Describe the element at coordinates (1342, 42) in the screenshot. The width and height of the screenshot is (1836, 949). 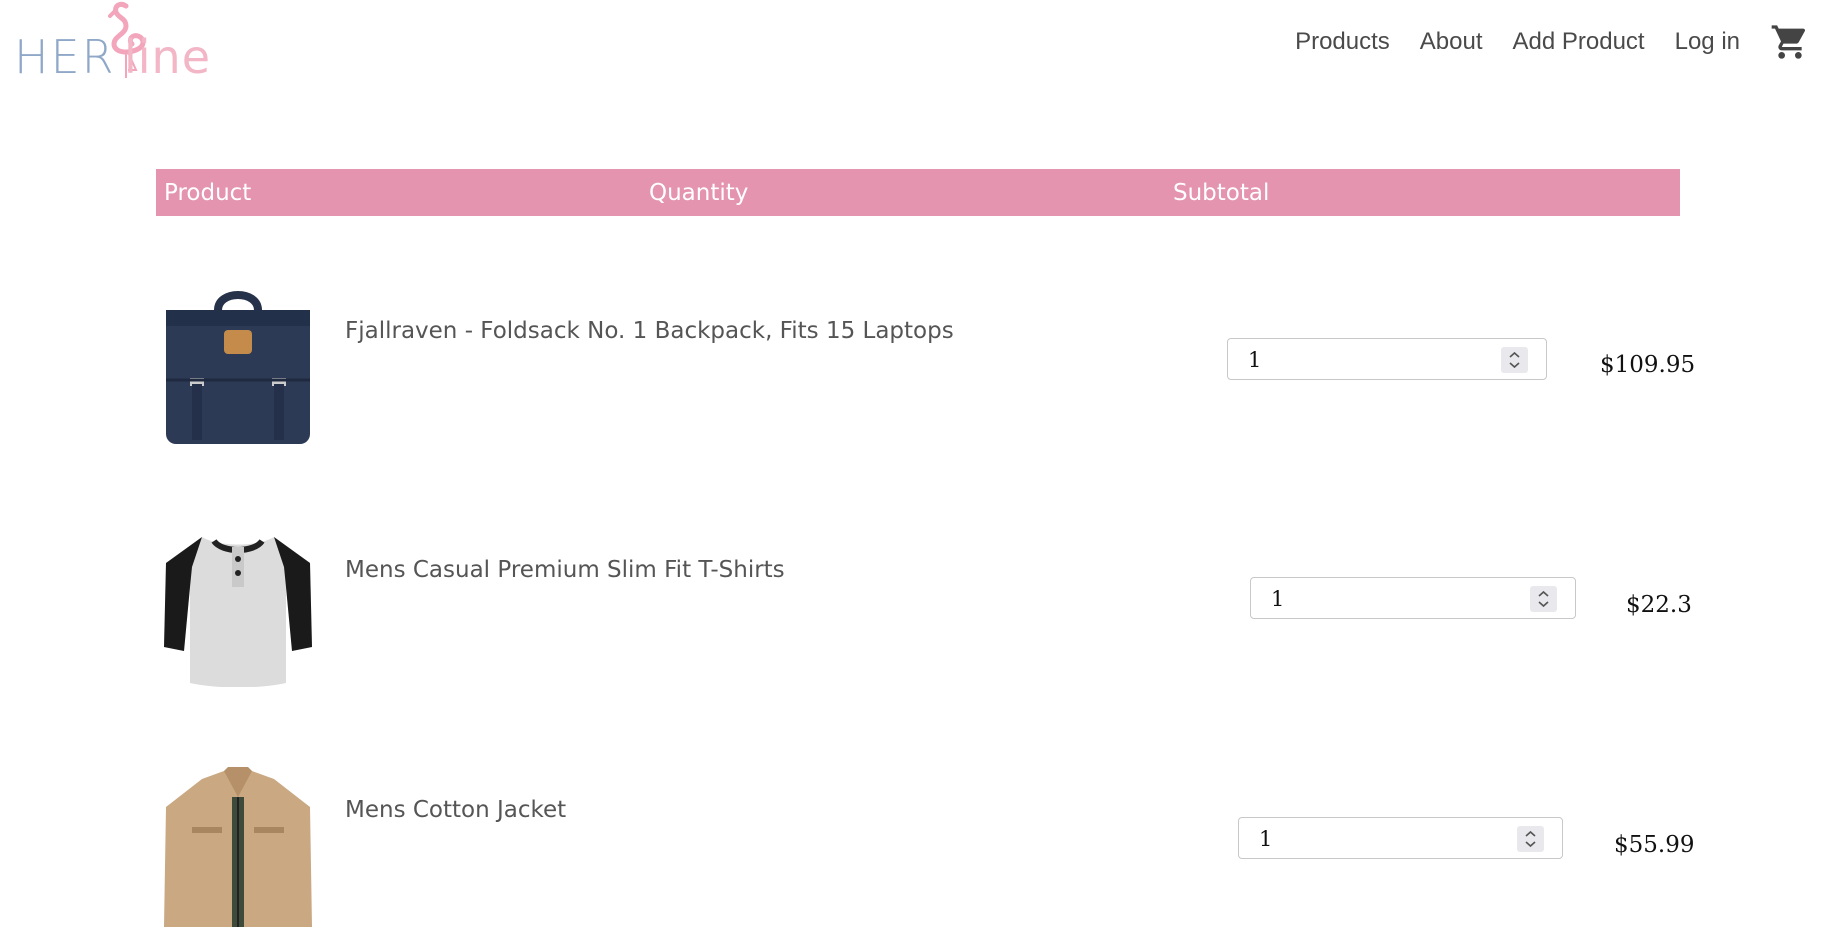
I see `nav-link-products: Products` at that location.